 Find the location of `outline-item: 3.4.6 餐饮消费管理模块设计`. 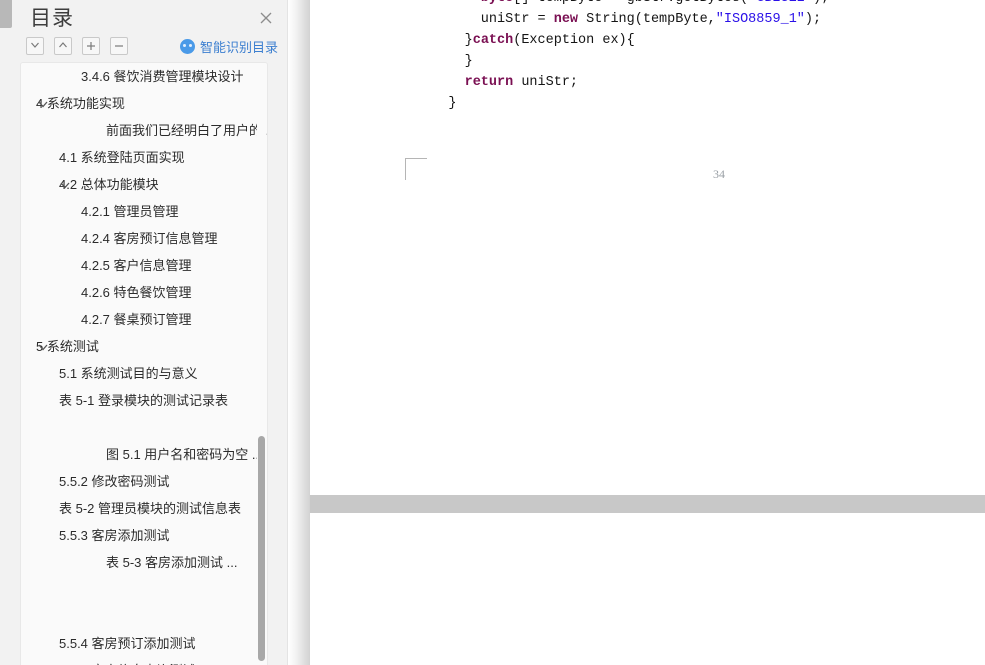

outline-item: 3.4.6 餐饮消费管理模块设计 is located at coordinates (144, 76).